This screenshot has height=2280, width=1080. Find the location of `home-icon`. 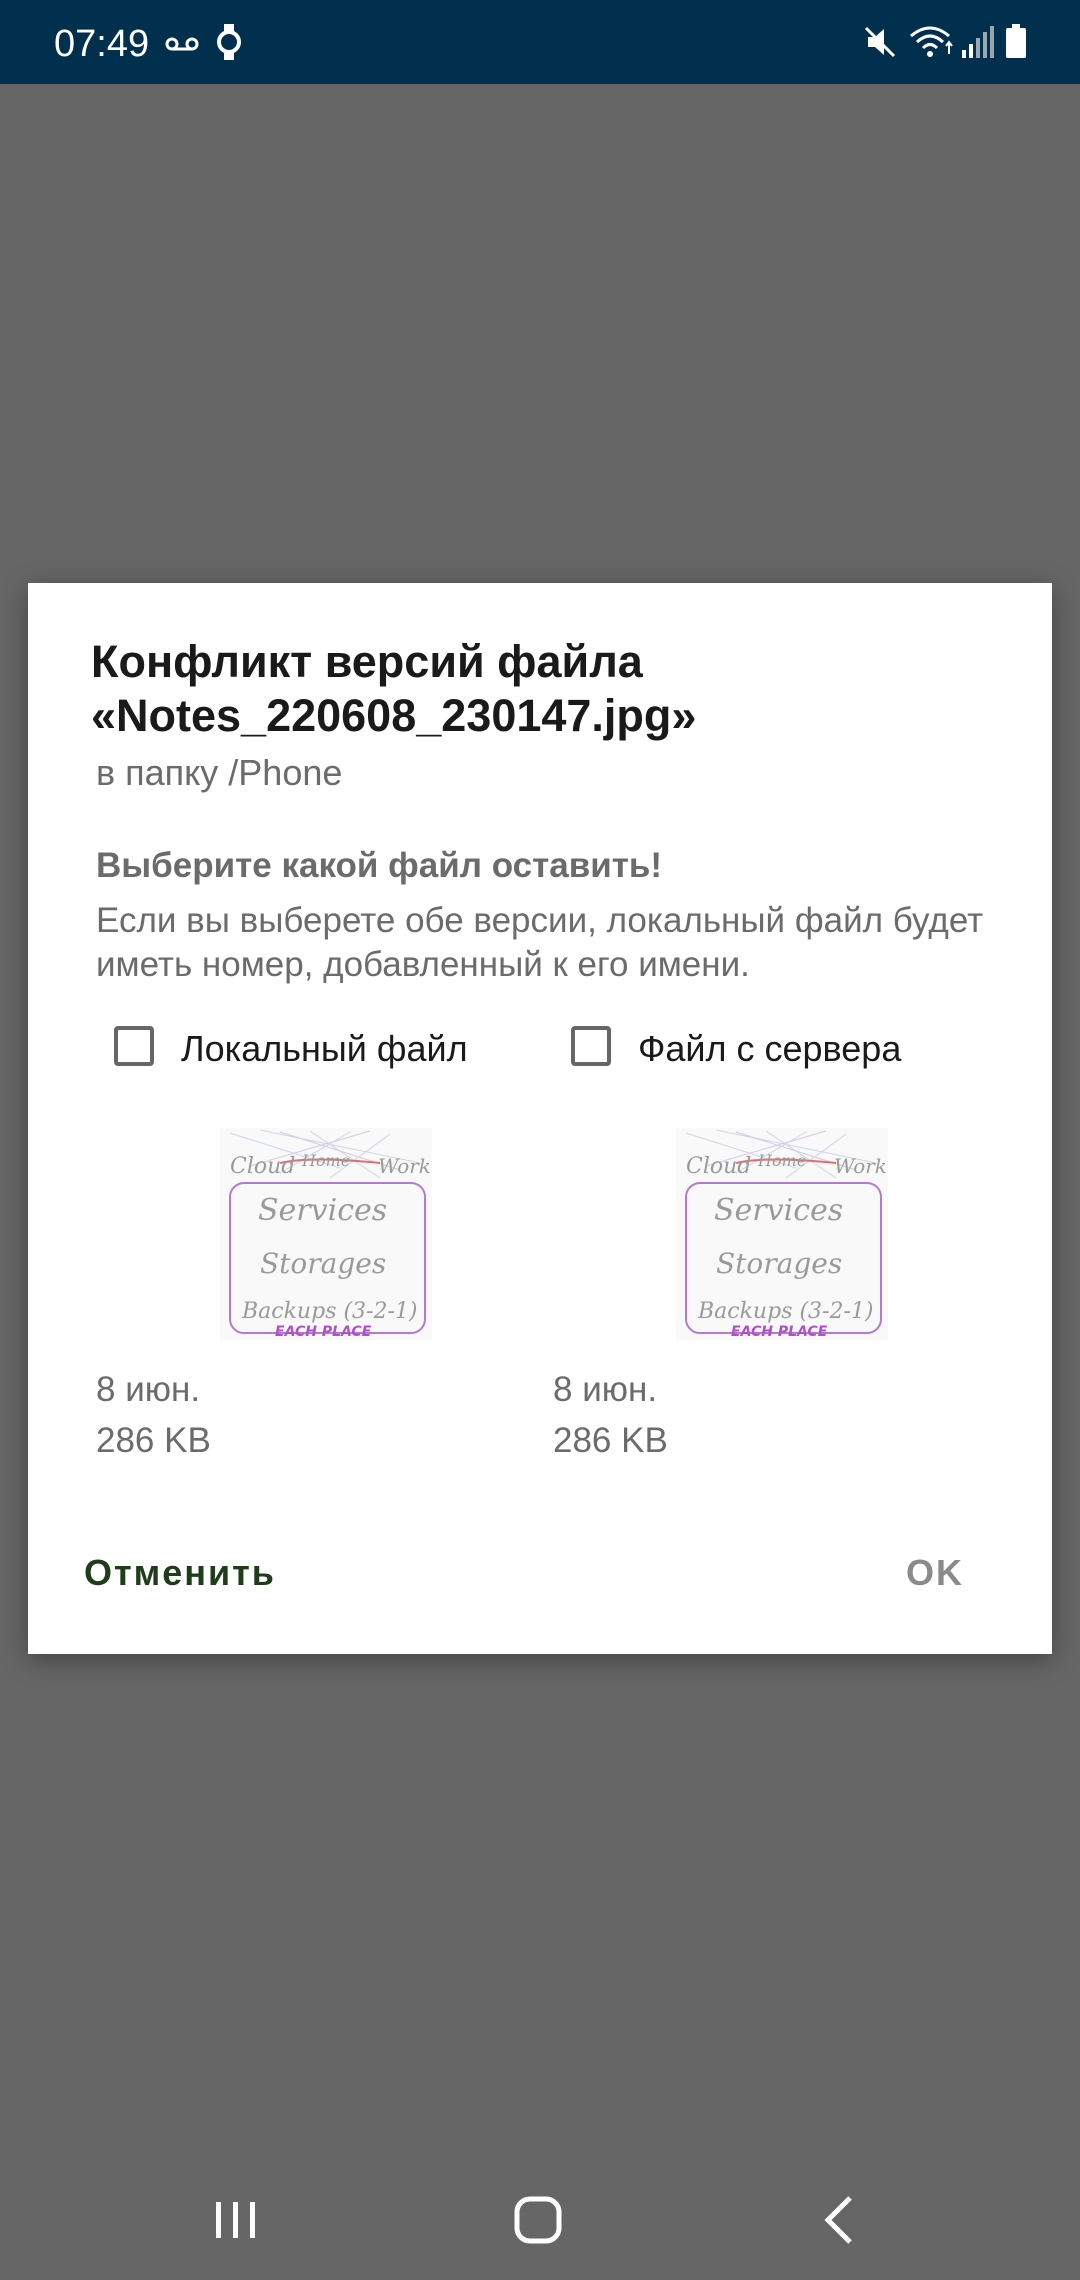

home-icon is located at coordinates (538, 2220).